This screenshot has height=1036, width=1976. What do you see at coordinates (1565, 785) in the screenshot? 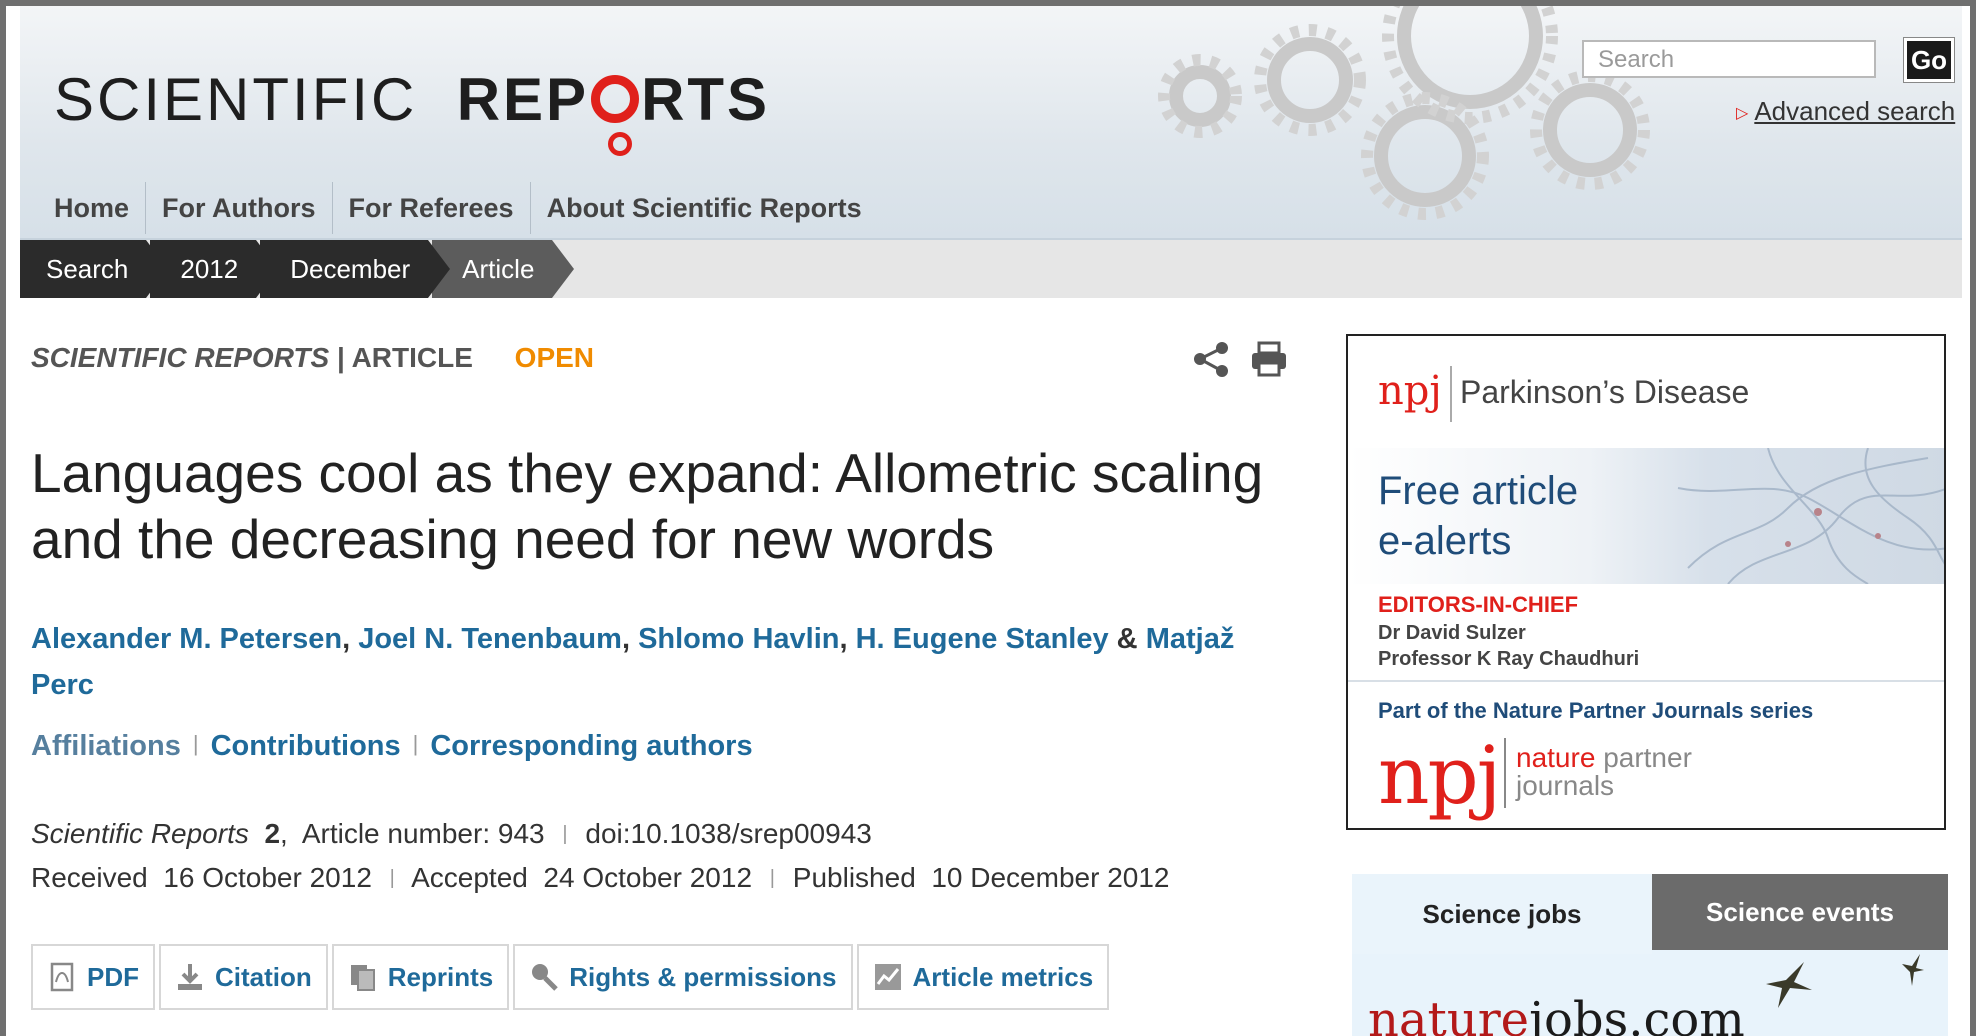
I see `journals-word: journals` at bounding box center [1565, 785].